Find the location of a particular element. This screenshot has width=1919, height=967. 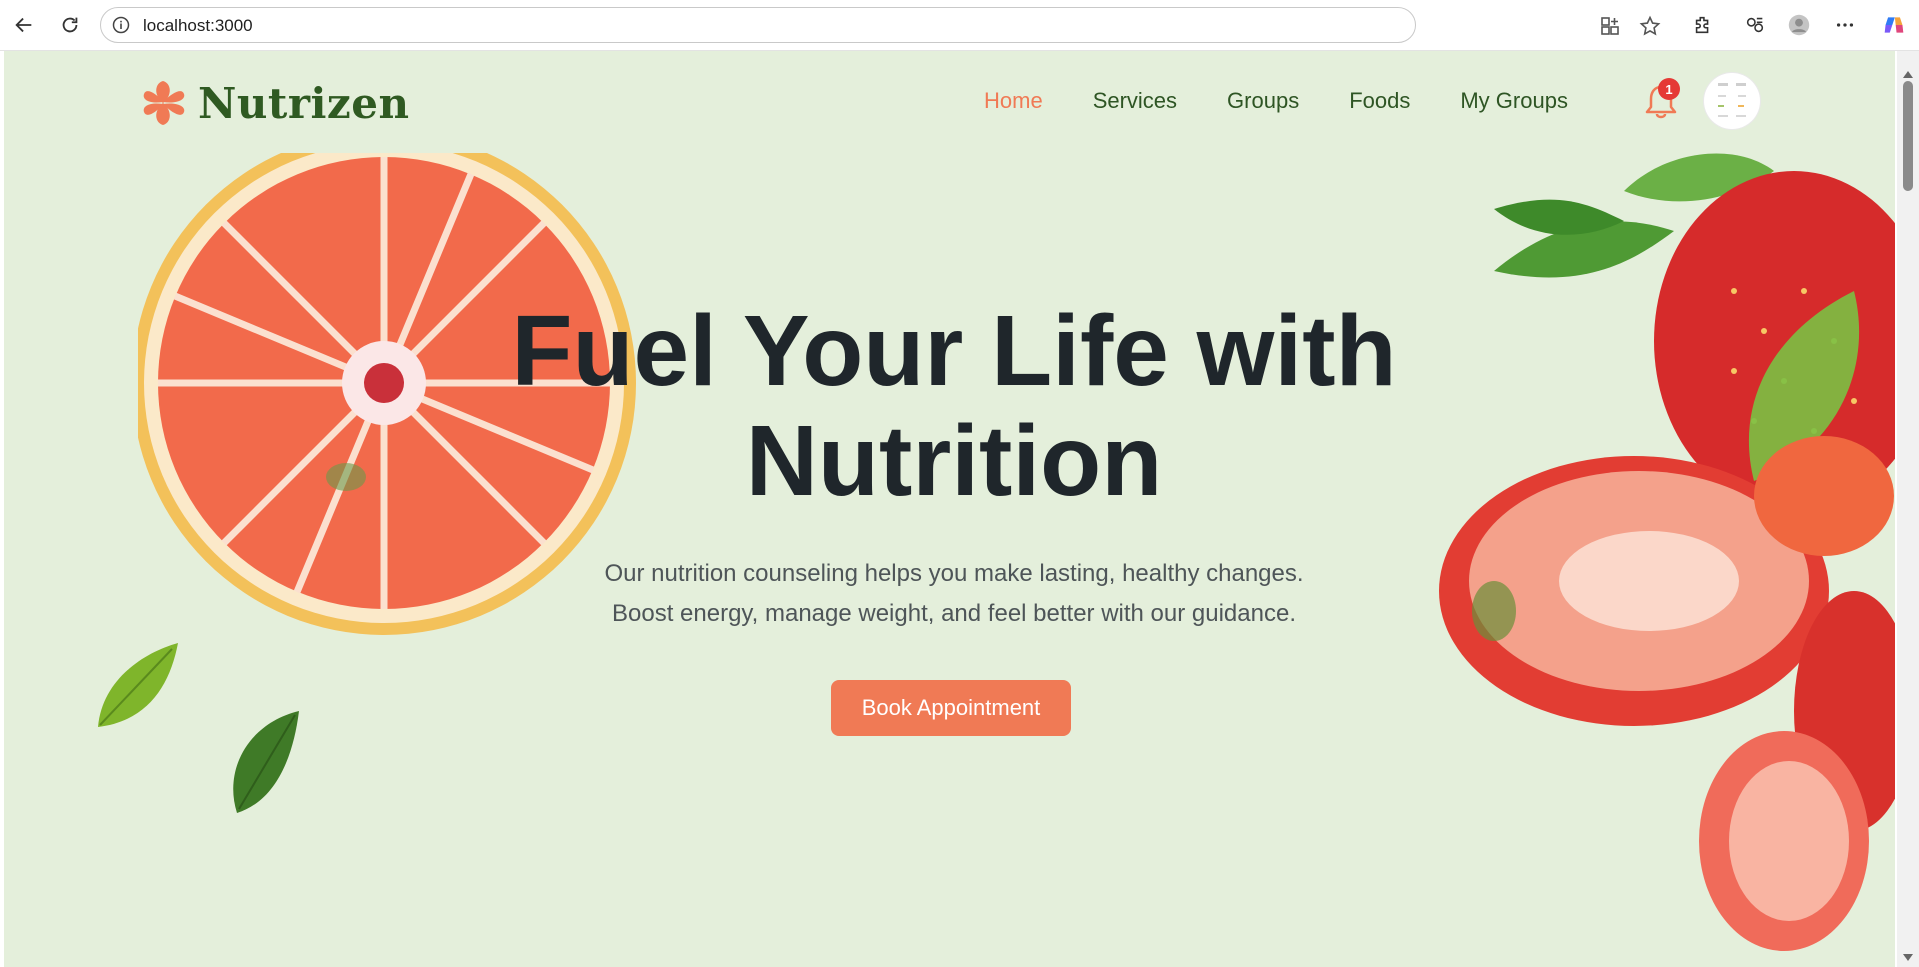

site-info-icon is located at coordinates (121, 25).